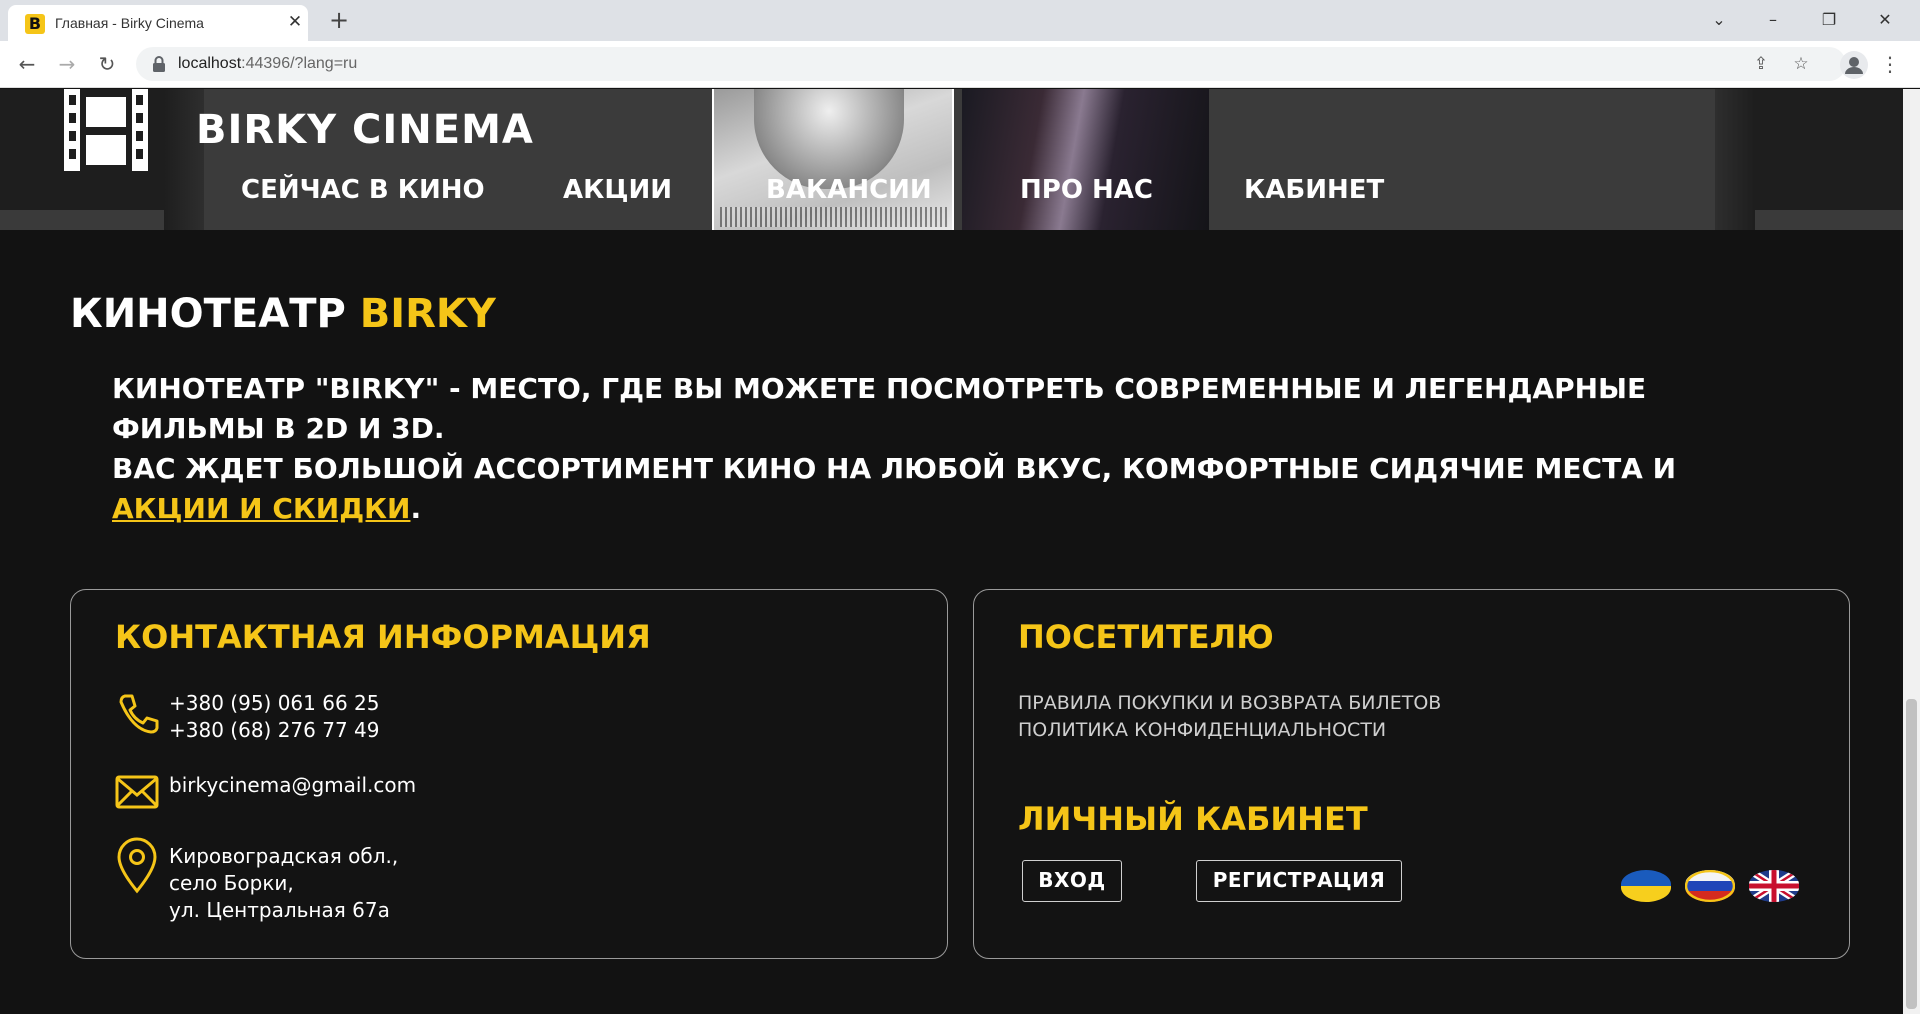 This screenshot has width=1920, height=1014. What do you see at coordinates (1193, 819) in the screenshot?
I see `cabinet-title: ЛИЧНЫЙ КАБИНЕТ` at bounding box center [1193, 819].